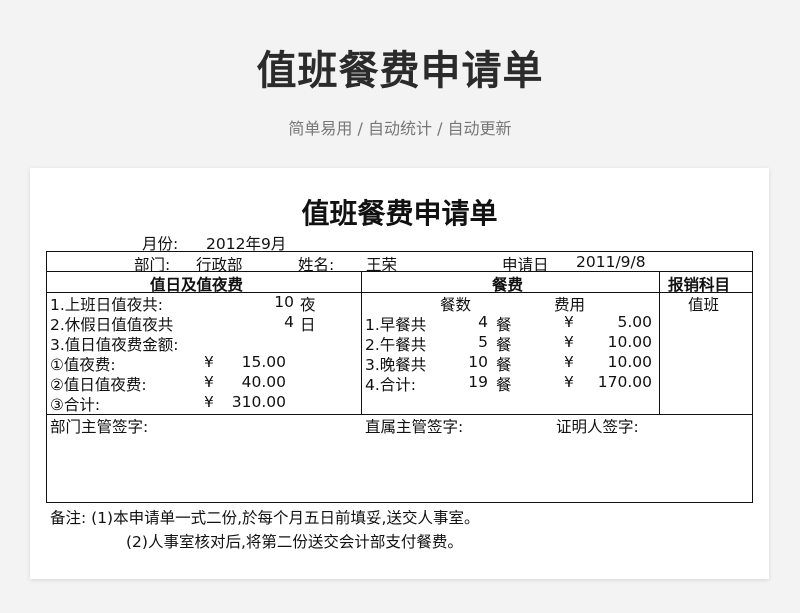  Describe the element at coordinates (308, 325) in the screenshot. I see `duty-row2-unit: 日` at that location.